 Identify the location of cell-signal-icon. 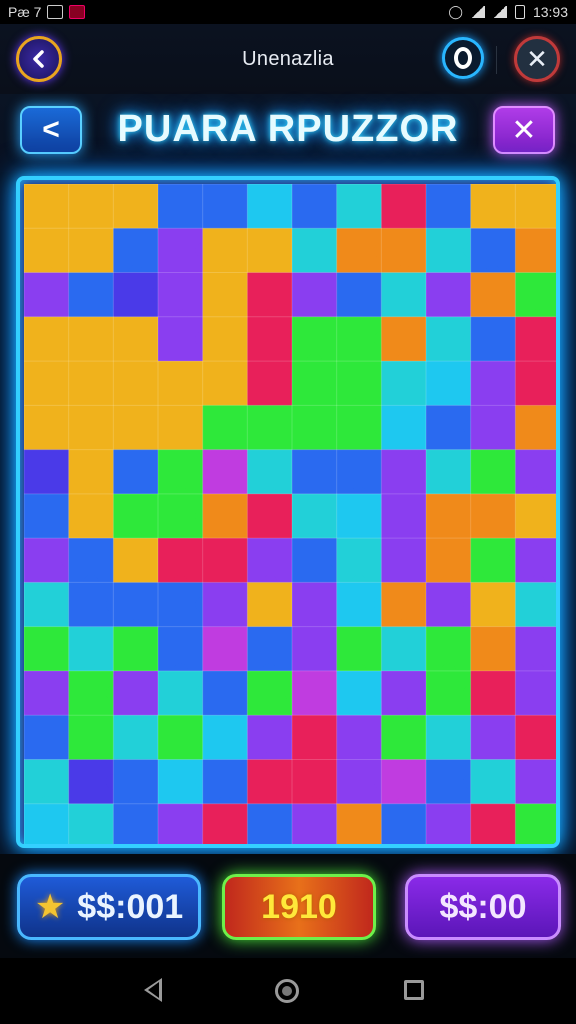
(499, 12).